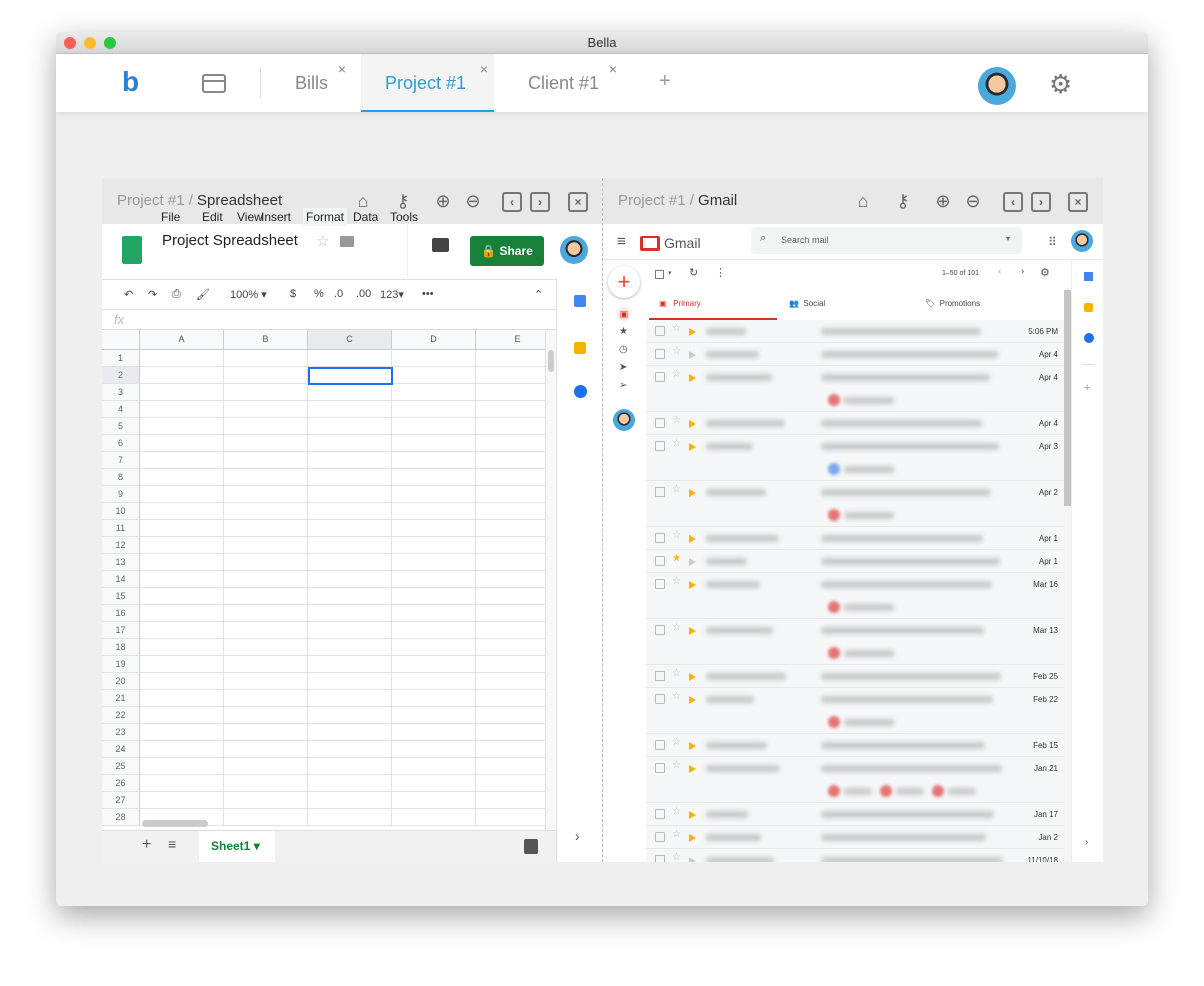  What do you see at coordinates (855, 814) in the screenshot?
I see `email-row: ☆ Jan 17` at bounding box center [855, 814].